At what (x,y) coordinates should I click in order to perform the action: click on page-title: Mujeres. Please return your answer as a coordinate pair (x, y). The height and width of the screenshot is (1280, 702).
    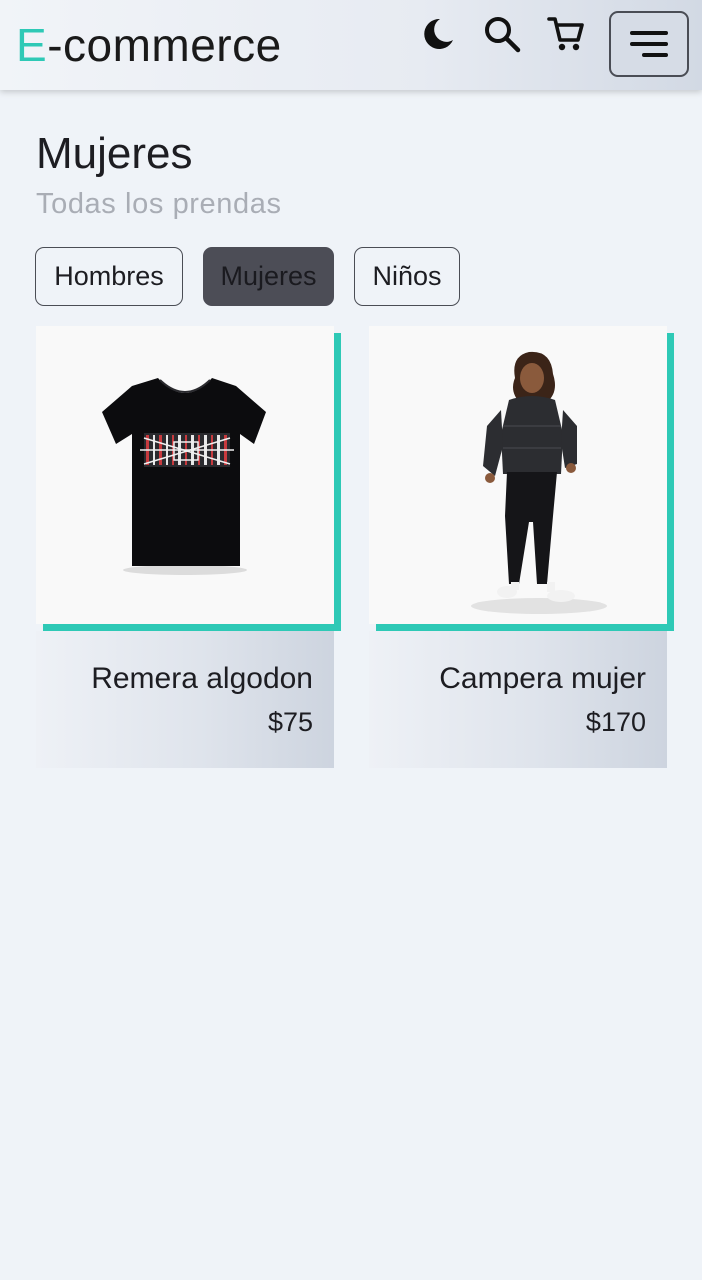
    Looking at the image, I should click on (114, 153).